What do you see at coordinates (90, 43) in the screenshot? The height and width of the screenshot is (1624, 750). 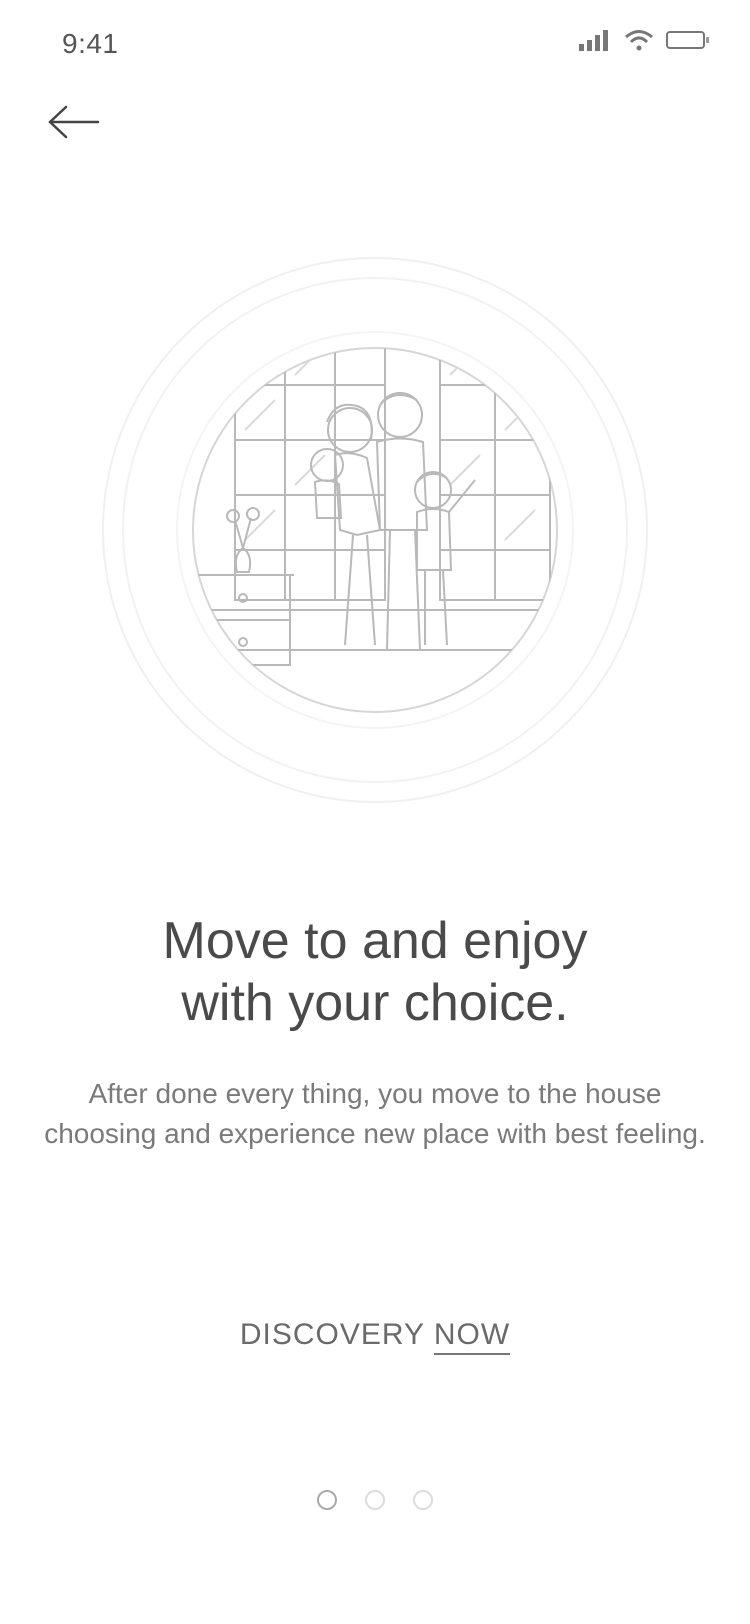 I see `status-time: 9:41` at bounding box center [90, 43].